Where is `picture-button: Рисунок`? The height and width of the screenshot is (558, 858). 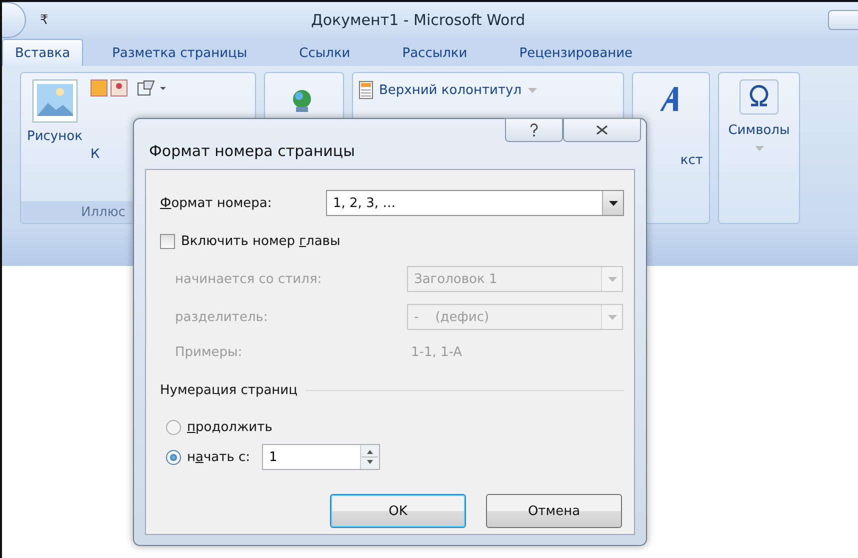 picture-button: Рисунок is located at coordinates (54, 137).